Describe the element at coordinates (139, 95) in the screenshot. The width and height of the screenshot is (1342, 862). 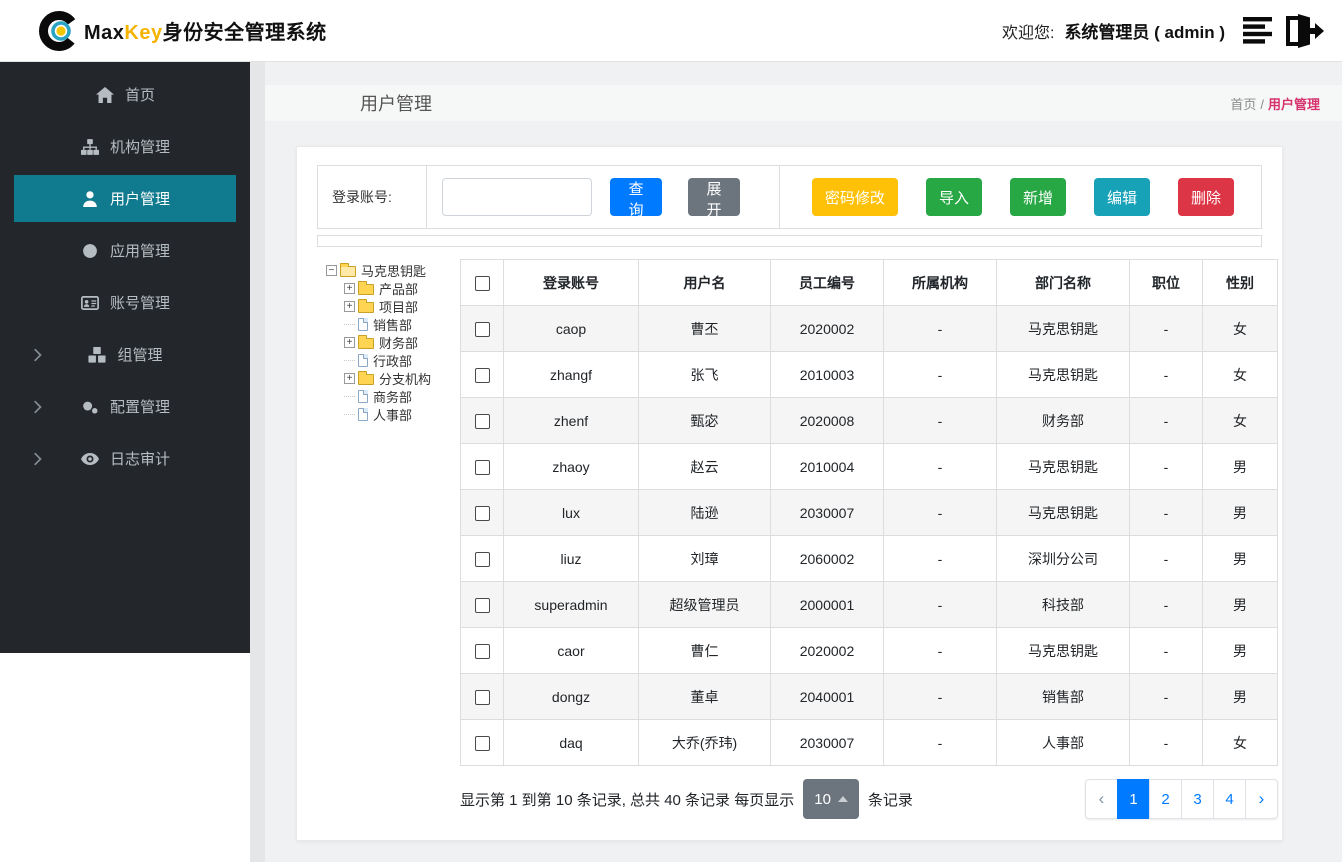
I see `sidebar-item-label: 首页` at that location.